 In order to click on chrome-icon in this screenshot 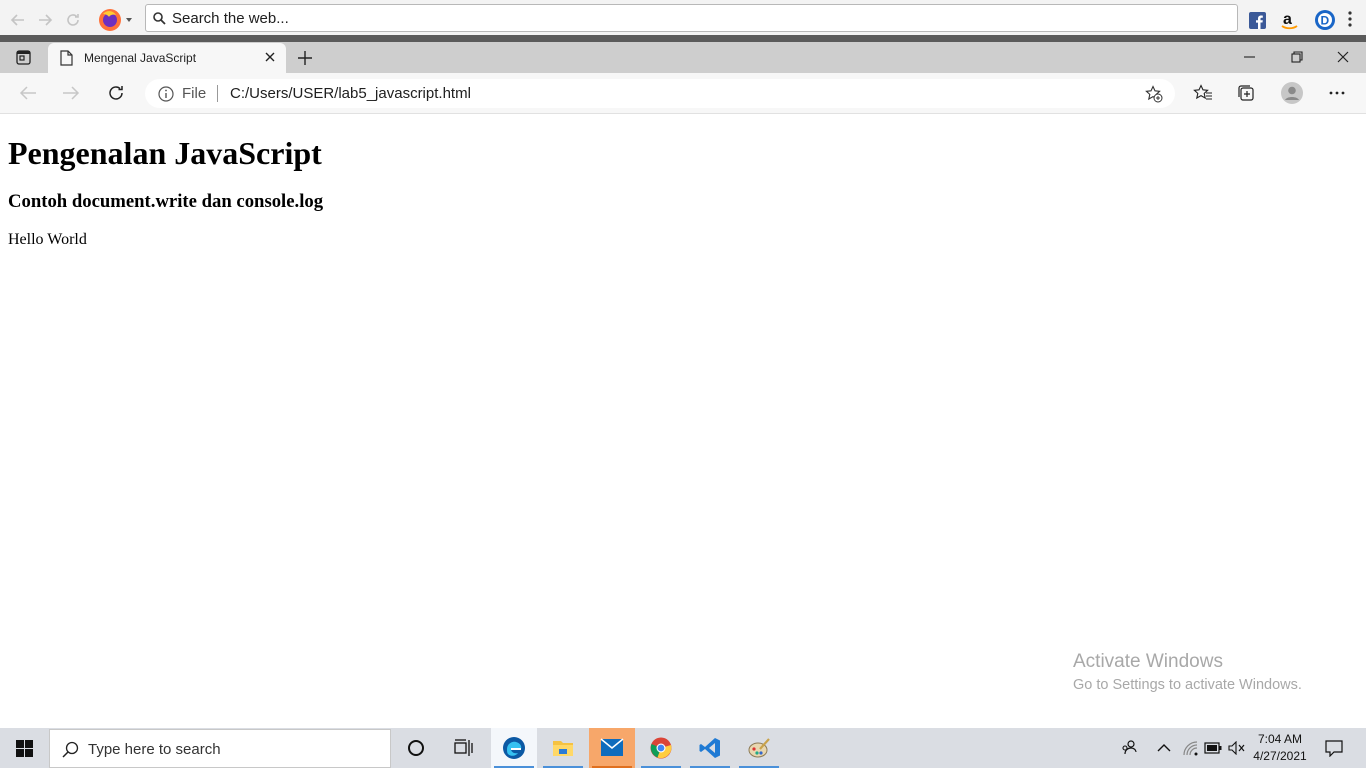, I will do `click(661, 748)`.